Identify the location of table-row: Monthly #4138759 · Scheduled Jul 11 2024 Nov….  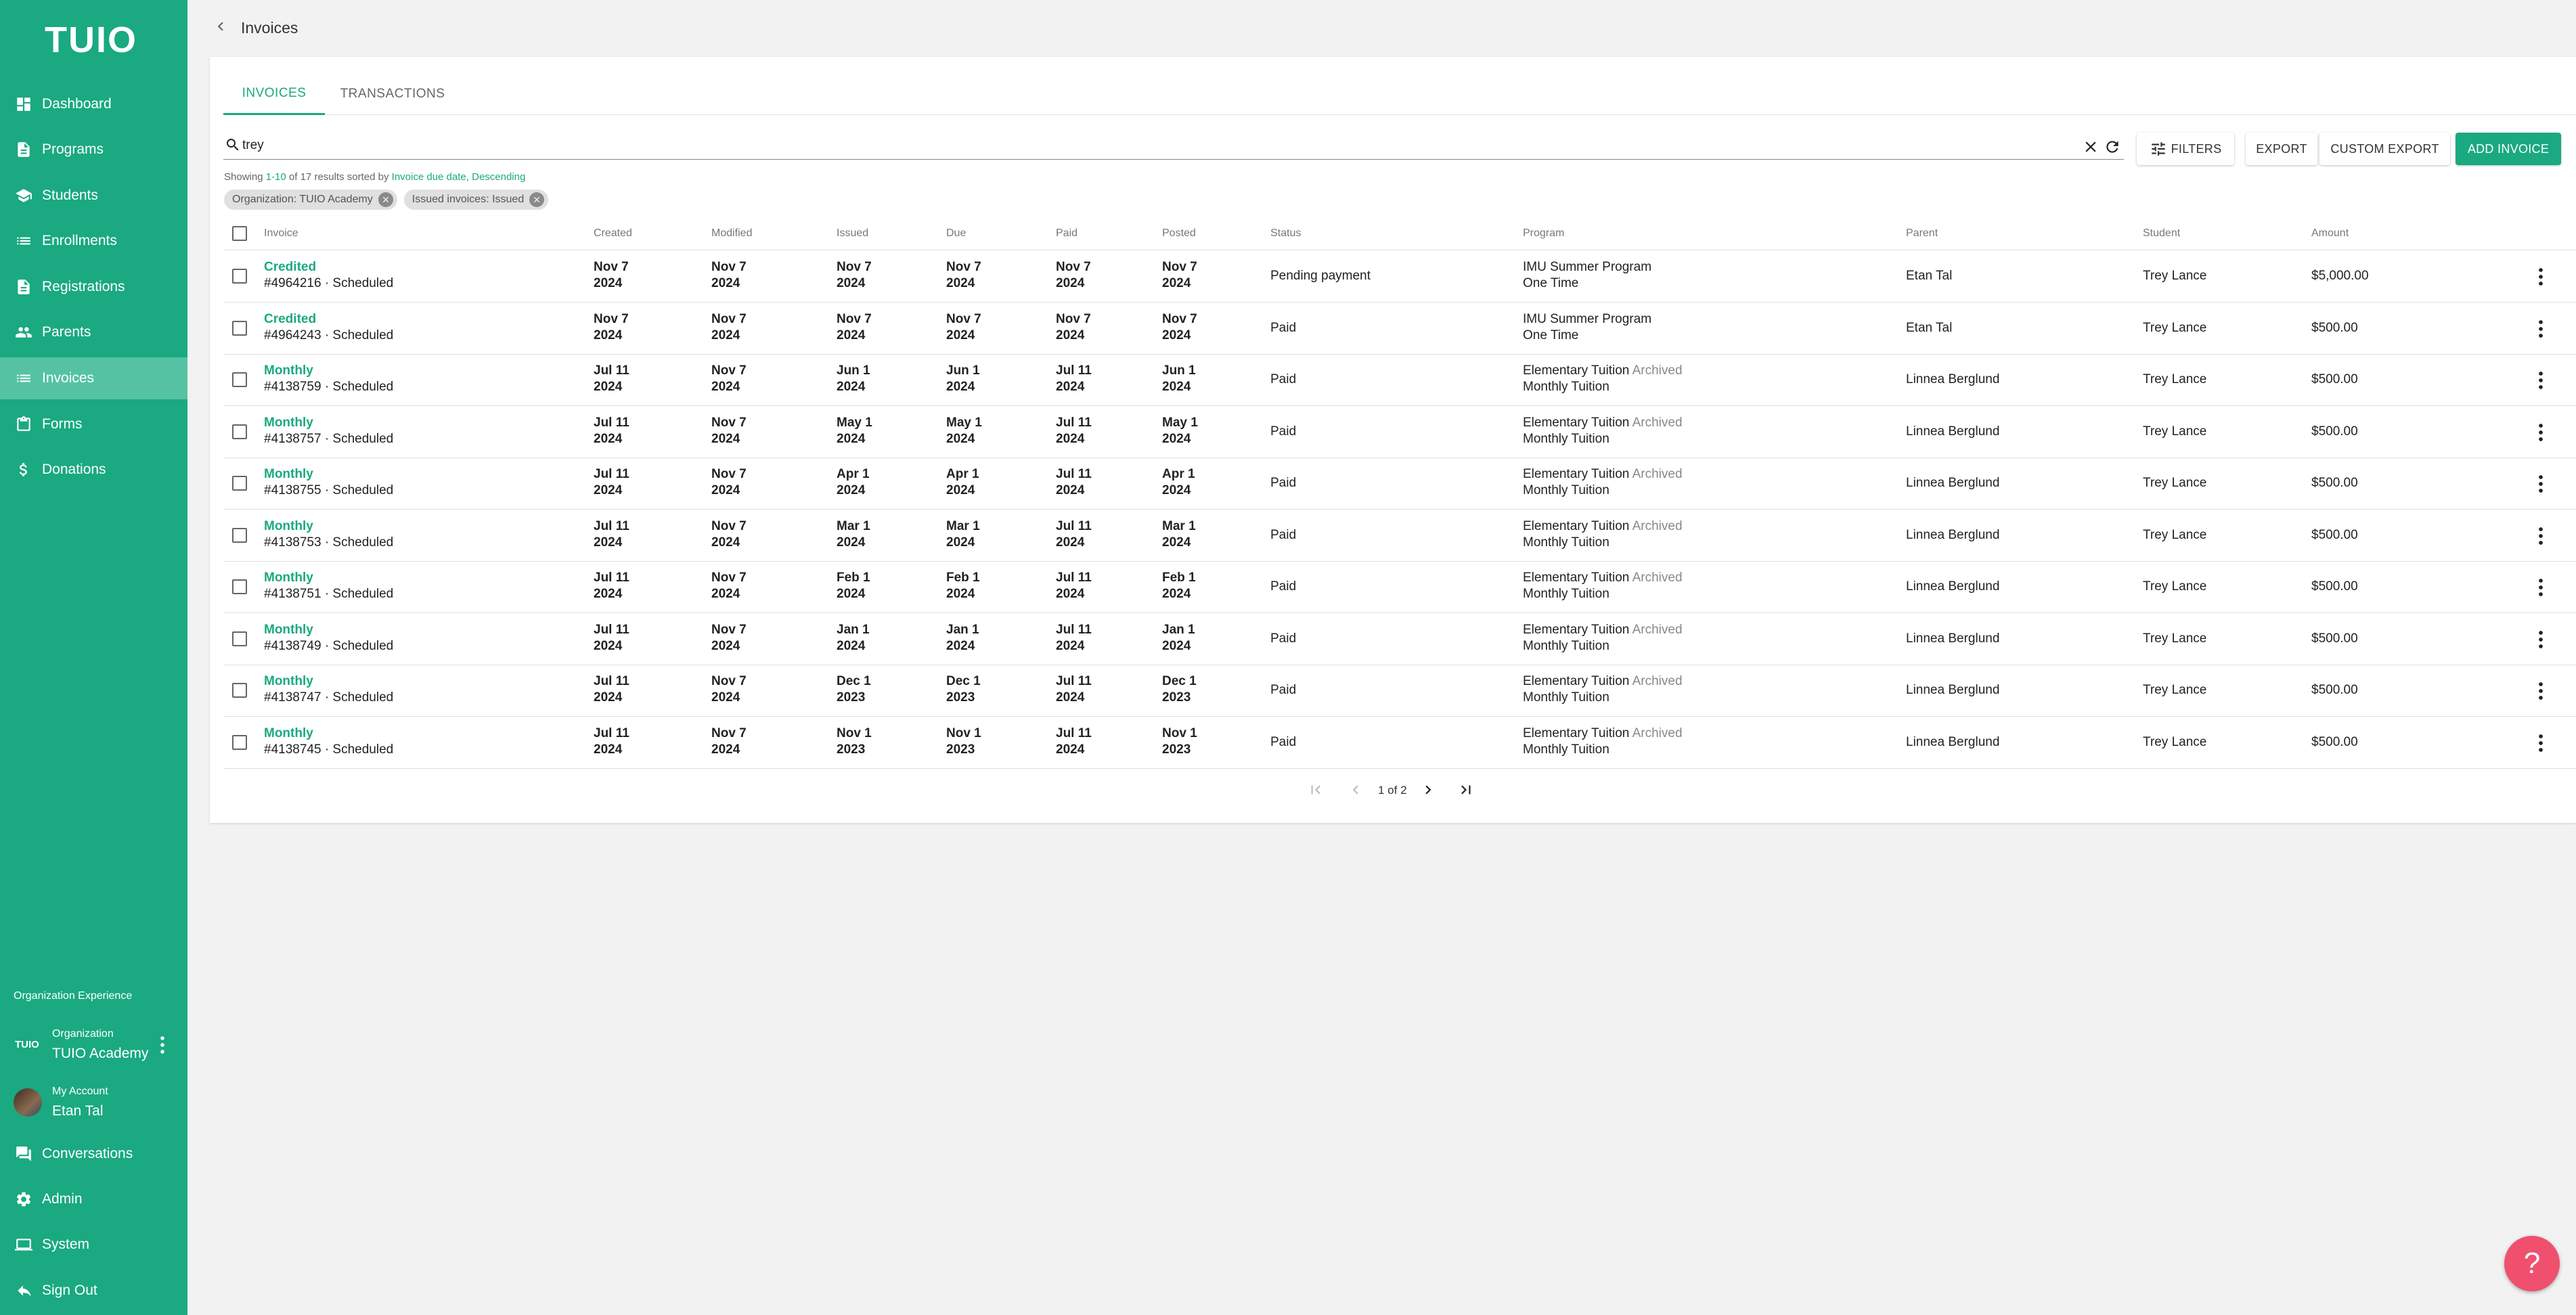
(1399, 380).